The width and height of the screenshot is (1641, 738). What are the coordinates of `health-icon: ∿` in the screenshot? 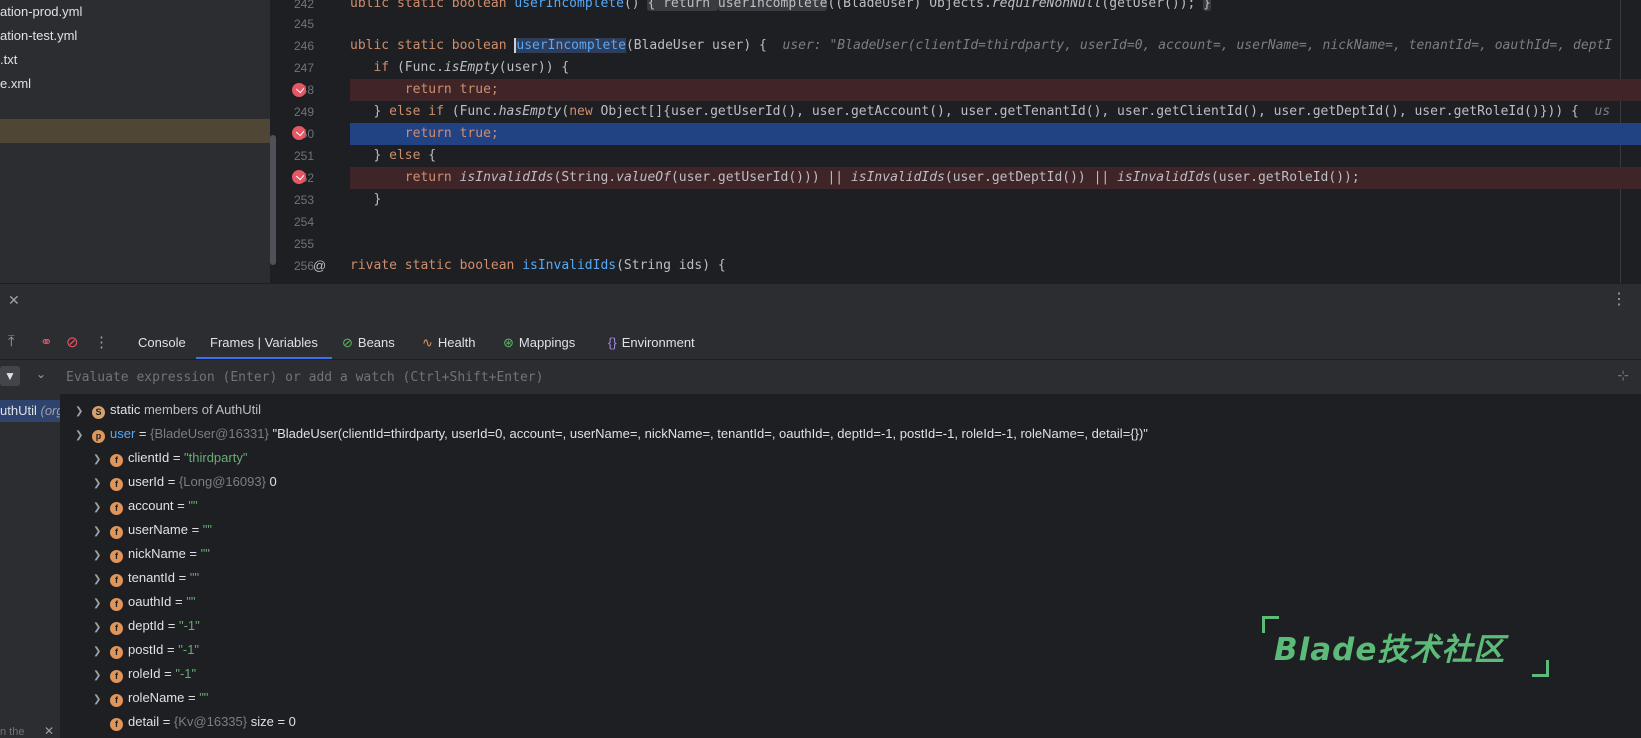 It's located at (427, 342).